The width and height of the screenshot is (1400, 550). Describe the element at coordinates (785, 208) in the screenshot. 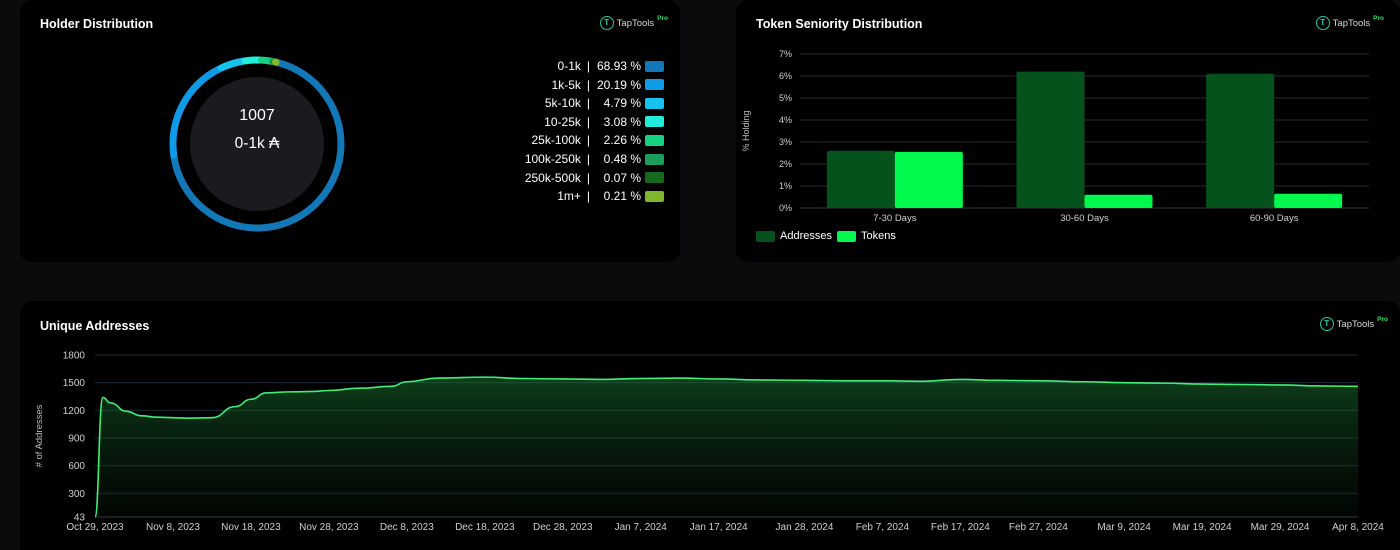

I see `bar-y-tick-label: 0%` at that location.